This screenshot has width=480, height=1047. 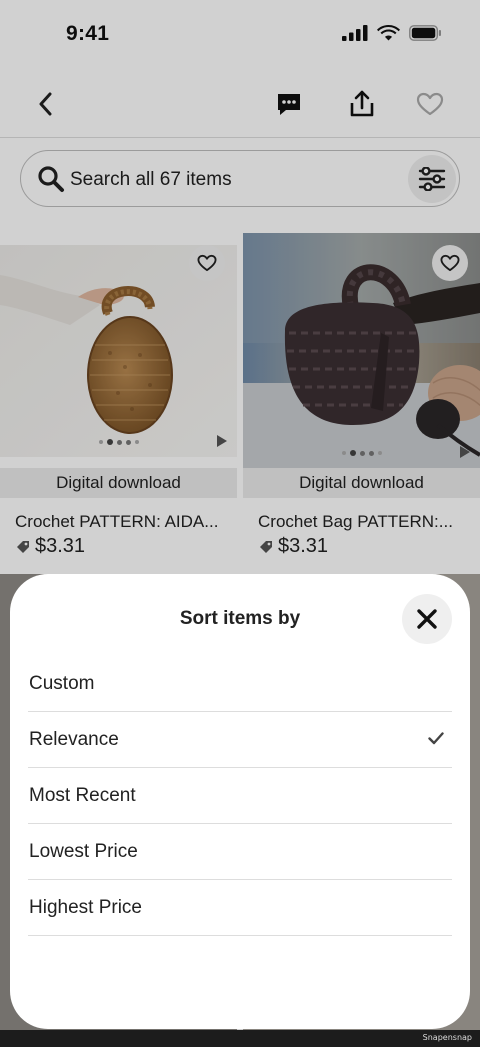 I want to click on sort-option-most-recent: Most Recent, so click(x=240, y=796).